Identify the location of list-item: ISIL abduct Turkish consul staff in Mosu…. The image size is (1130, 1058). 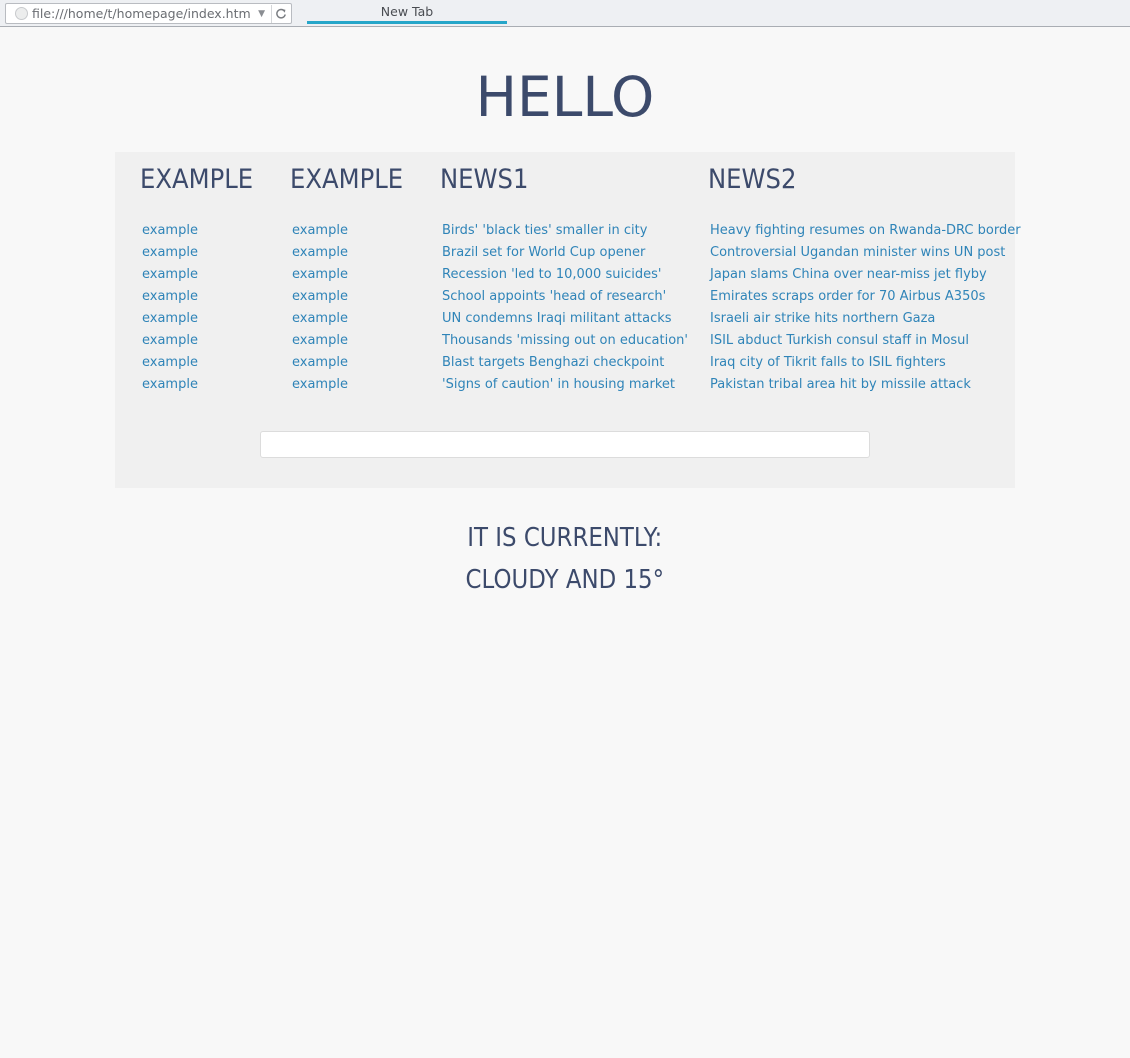
(864, 341).